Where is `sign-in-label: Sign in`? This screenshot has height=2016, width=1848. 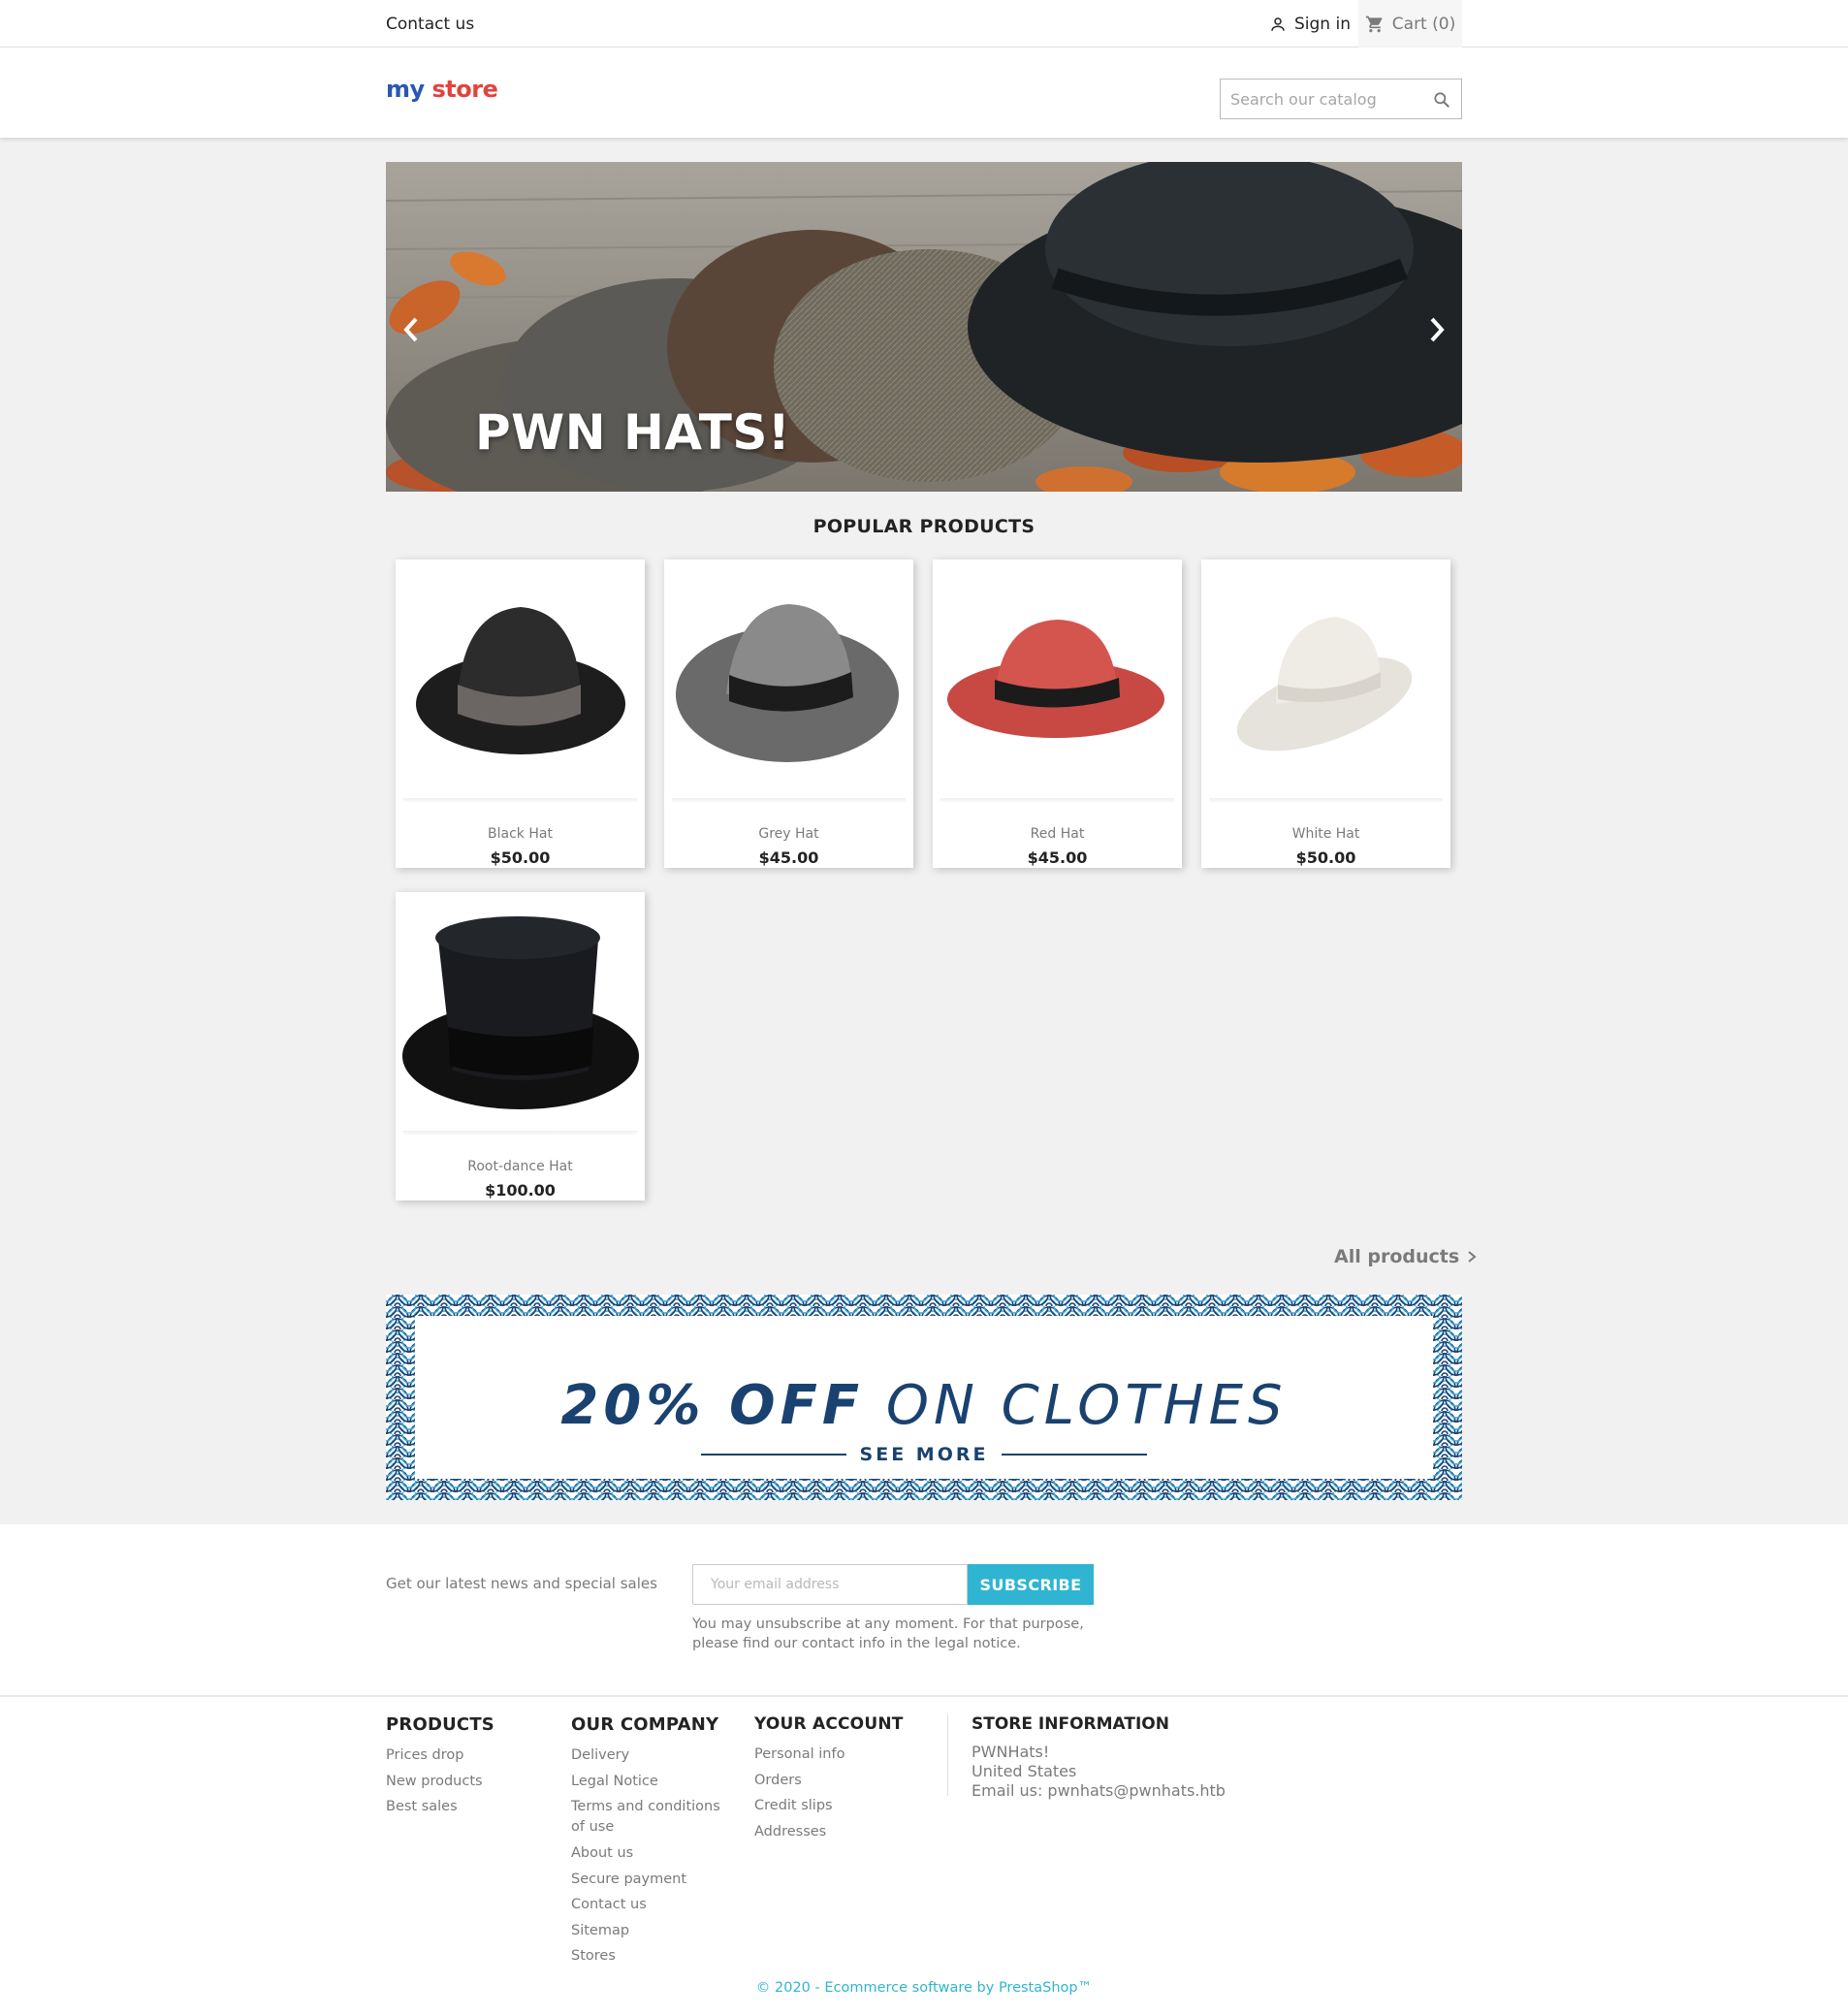
sign-in-label: Sign in is located at coordinates (1322, 24).